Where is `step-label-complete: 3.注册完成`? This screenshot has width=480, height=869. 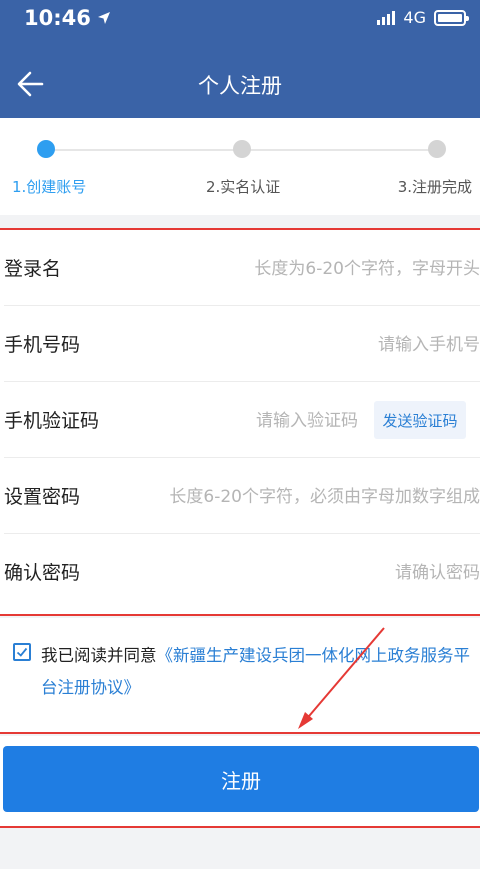 step-label-complete: 3.注册完成 is located at coordinates (434, 187).